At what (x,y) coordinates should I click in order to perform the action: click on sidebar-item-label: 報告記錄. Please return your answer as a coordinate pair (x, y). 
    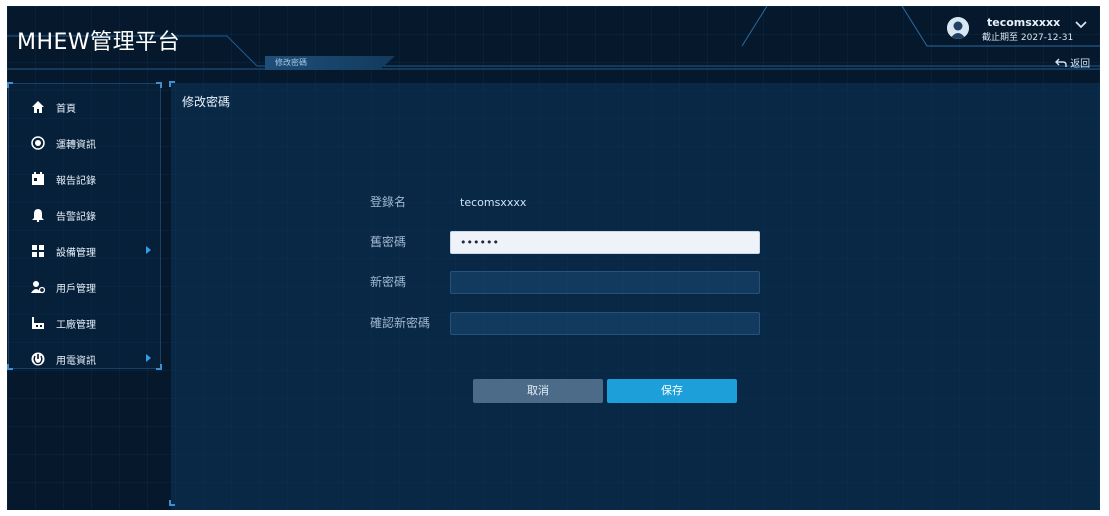
    Looking at the image, I should click on (76, 181).